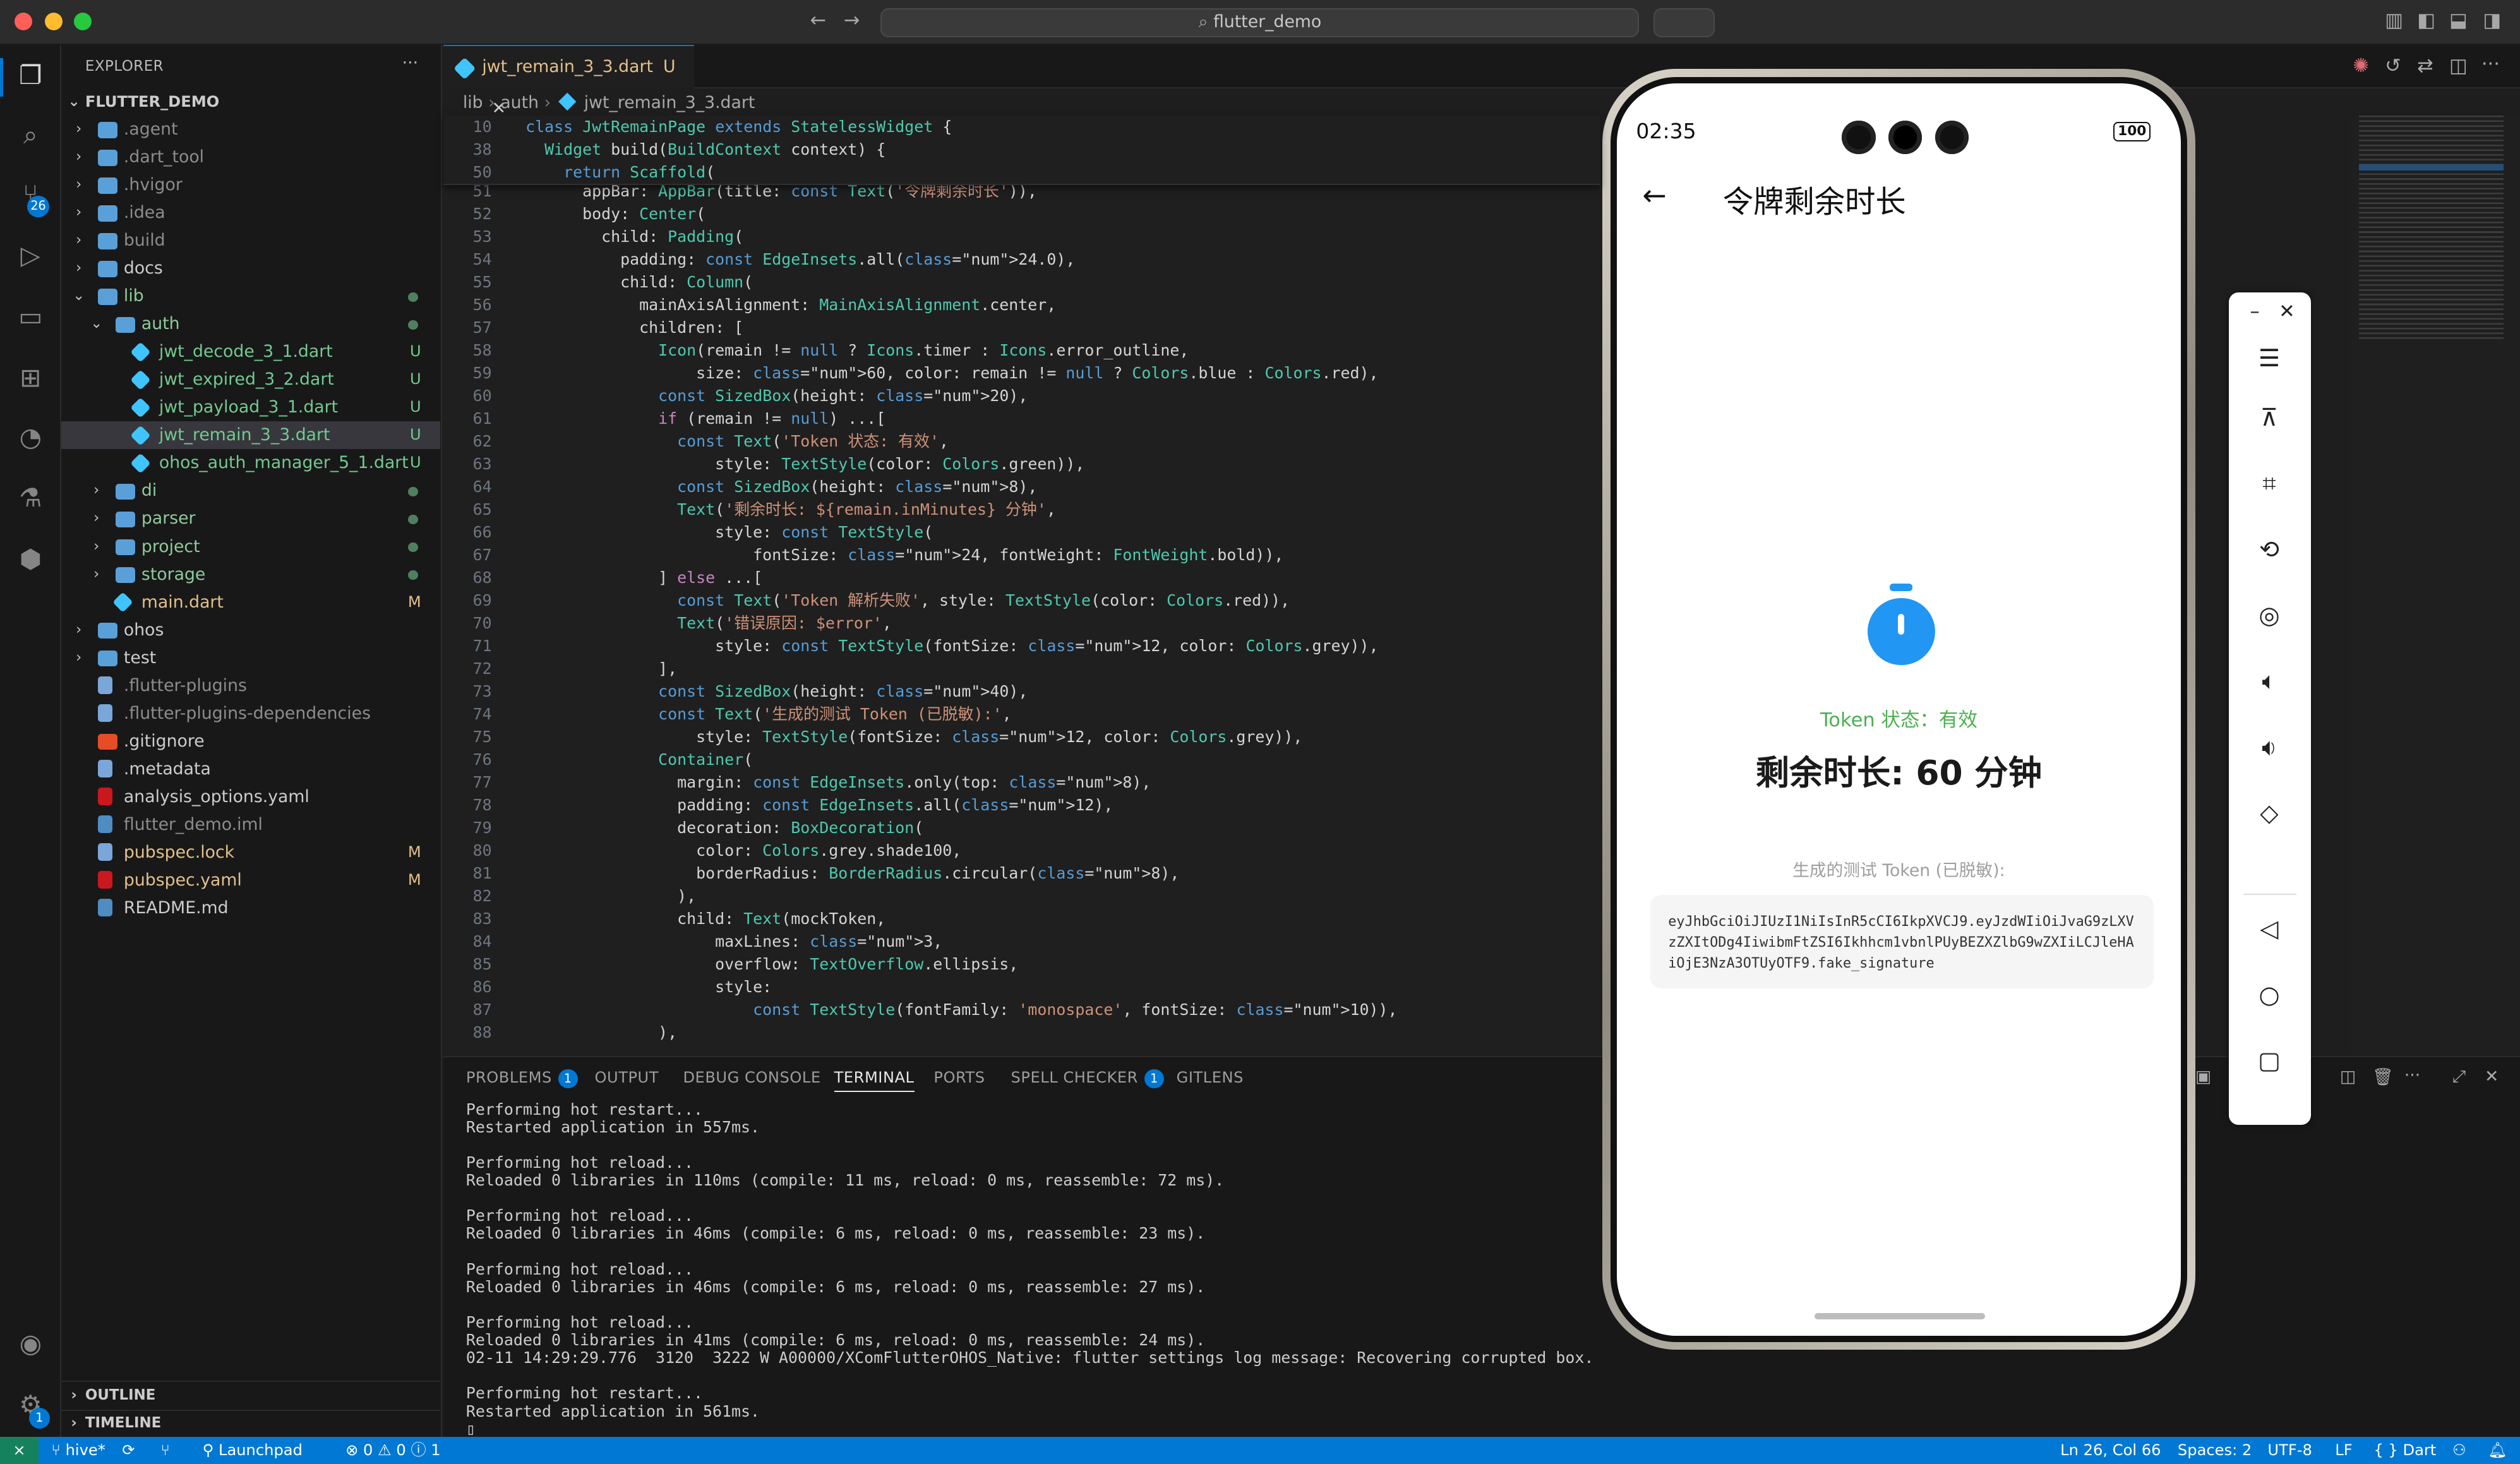  I want to click on launchpad-status: ⚲ Launchpad, so click(253, 1450).